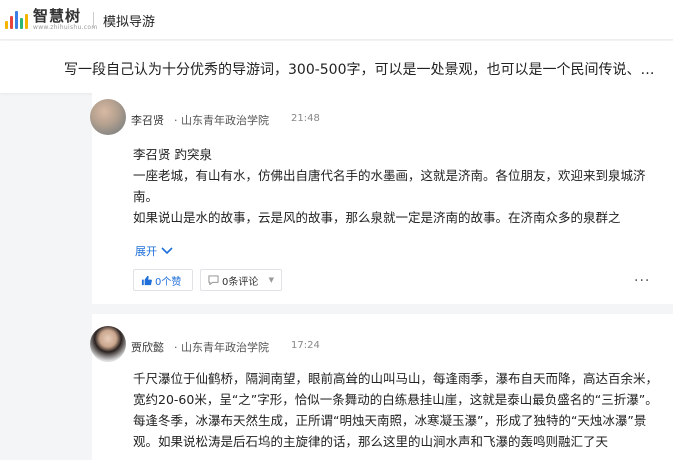 The width and height of the screenshot is (673, 460). Describe the element at coordinates (642, 281) in the screenshot. I see `more-options-button: ···` at that location.